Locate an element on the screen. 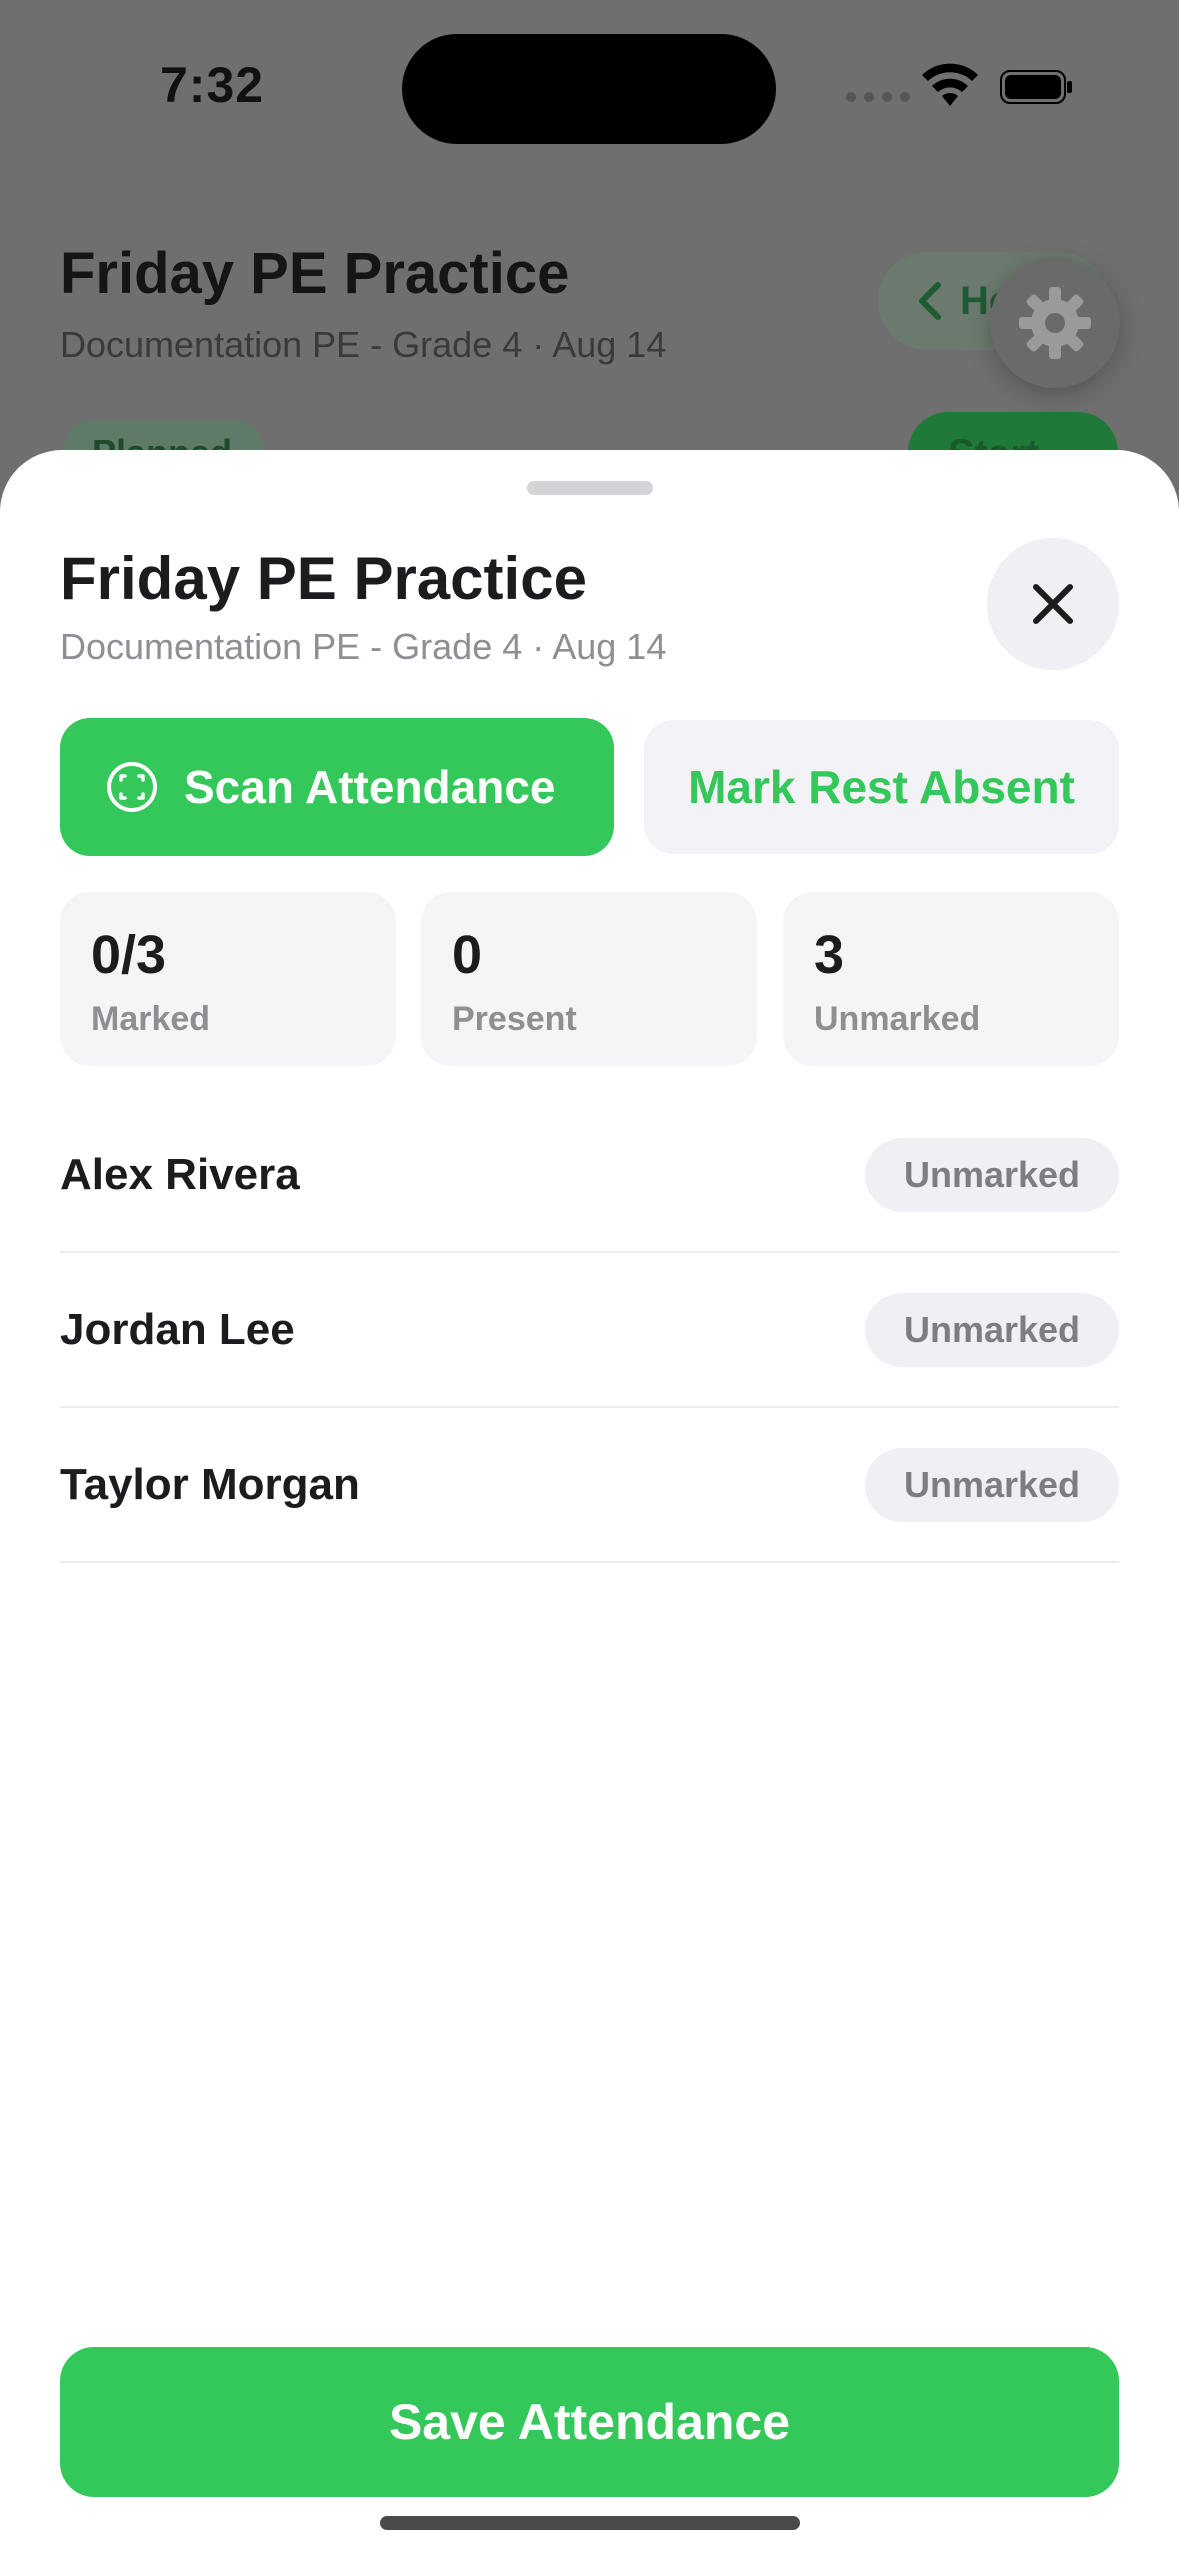 The height and width of the screenshot is (2556, 1179). dynamic-island is located at coordinates (589, 89).